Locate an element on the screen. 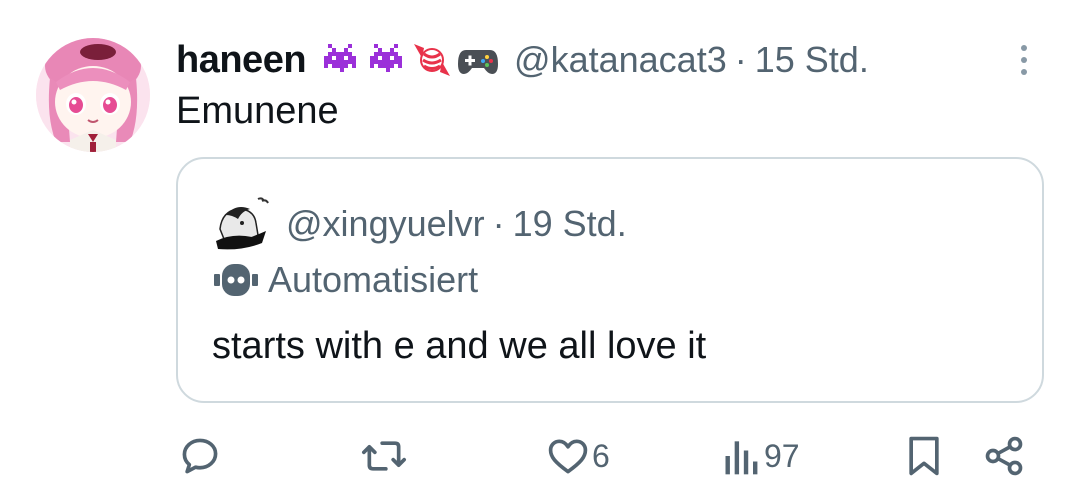 The height and width of the screenshot is (483, 1069). heart-icon is located at coordinates (568, 456).